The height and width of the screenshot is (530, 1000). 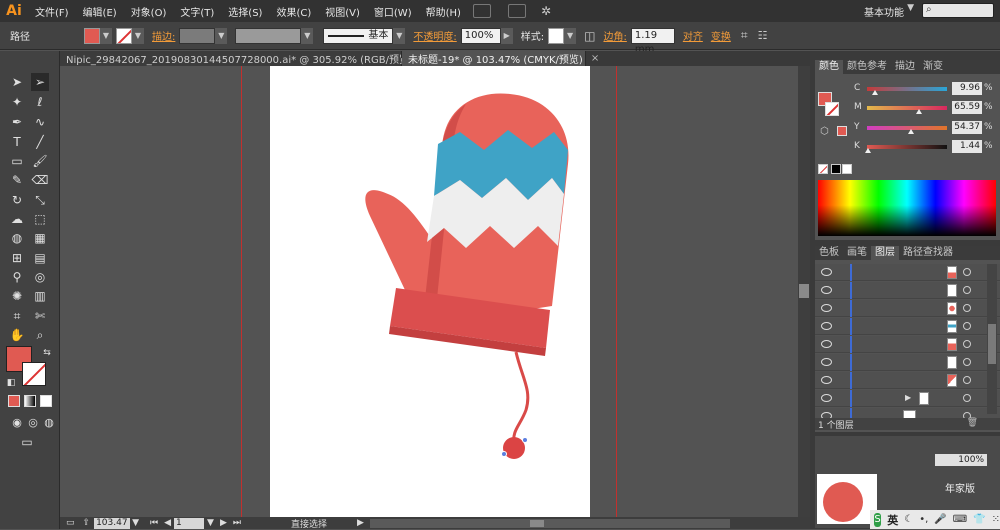 I want to click on rotate-tool-icon: ↻, so click(x=17, y=200).